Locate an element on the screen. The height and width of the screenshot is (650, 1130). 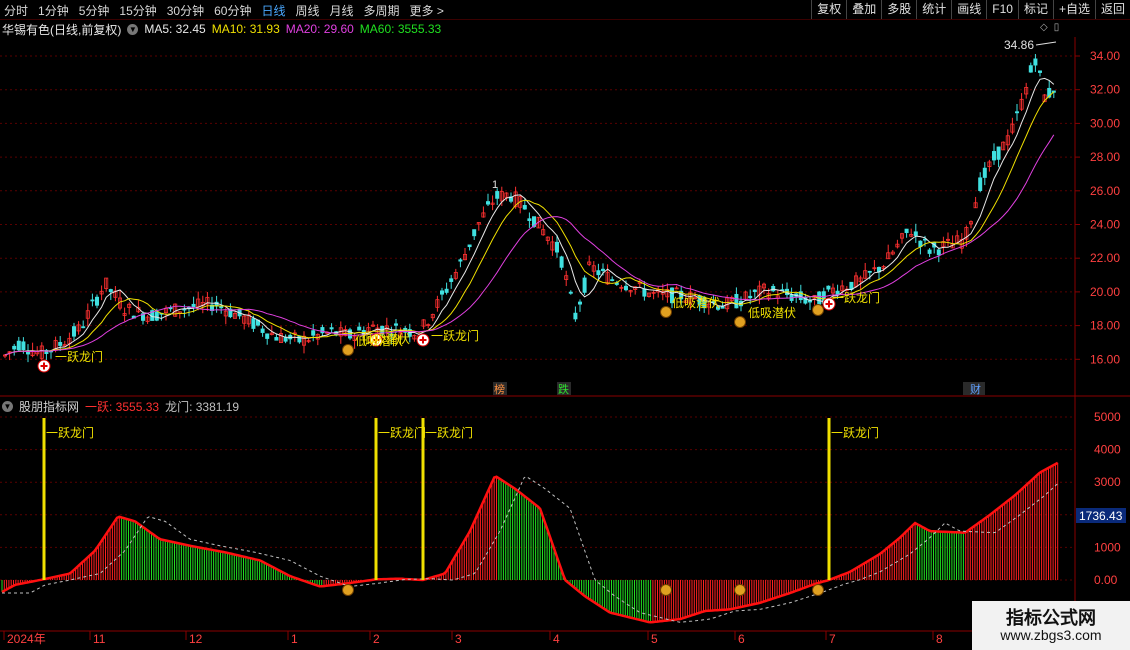
draw-line-button: 画线 is located at coordinates (968, 9).